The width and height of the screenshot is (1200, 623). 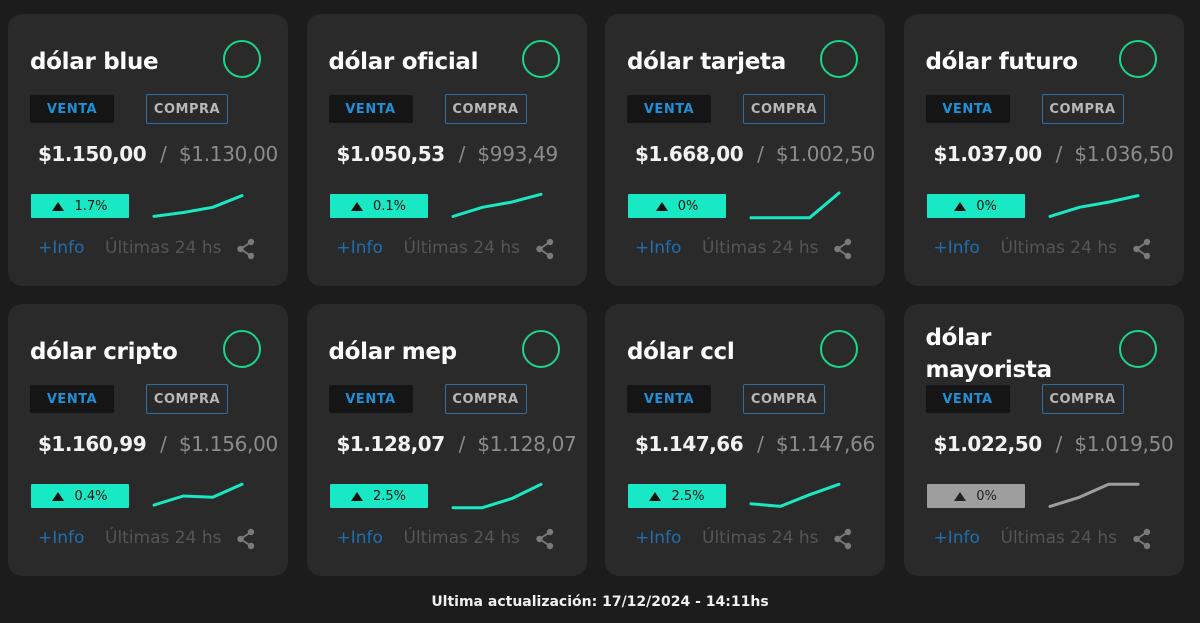 I want to click on change-badge: 0.1%, so click(x=378, y=206).